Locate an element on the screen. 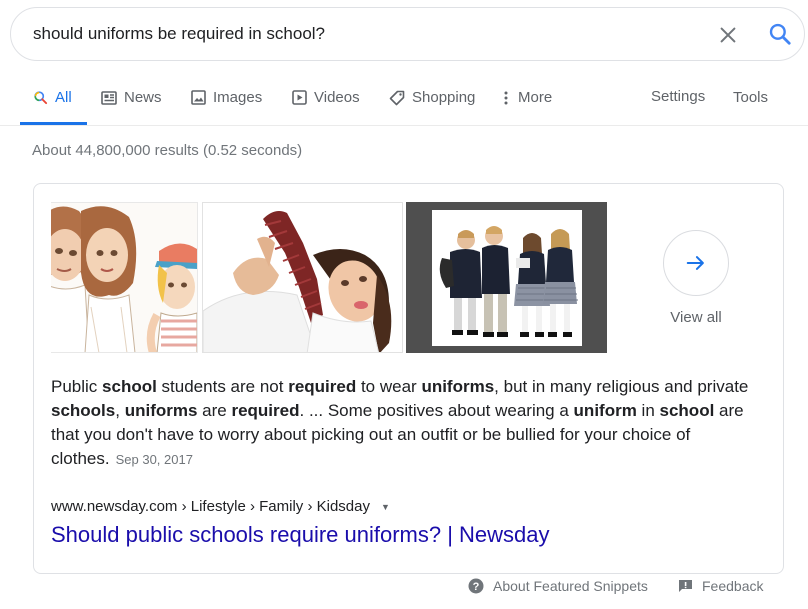 This screenshot has height=609, width=808. tab-images: Images is located at coordinates (226, 97).